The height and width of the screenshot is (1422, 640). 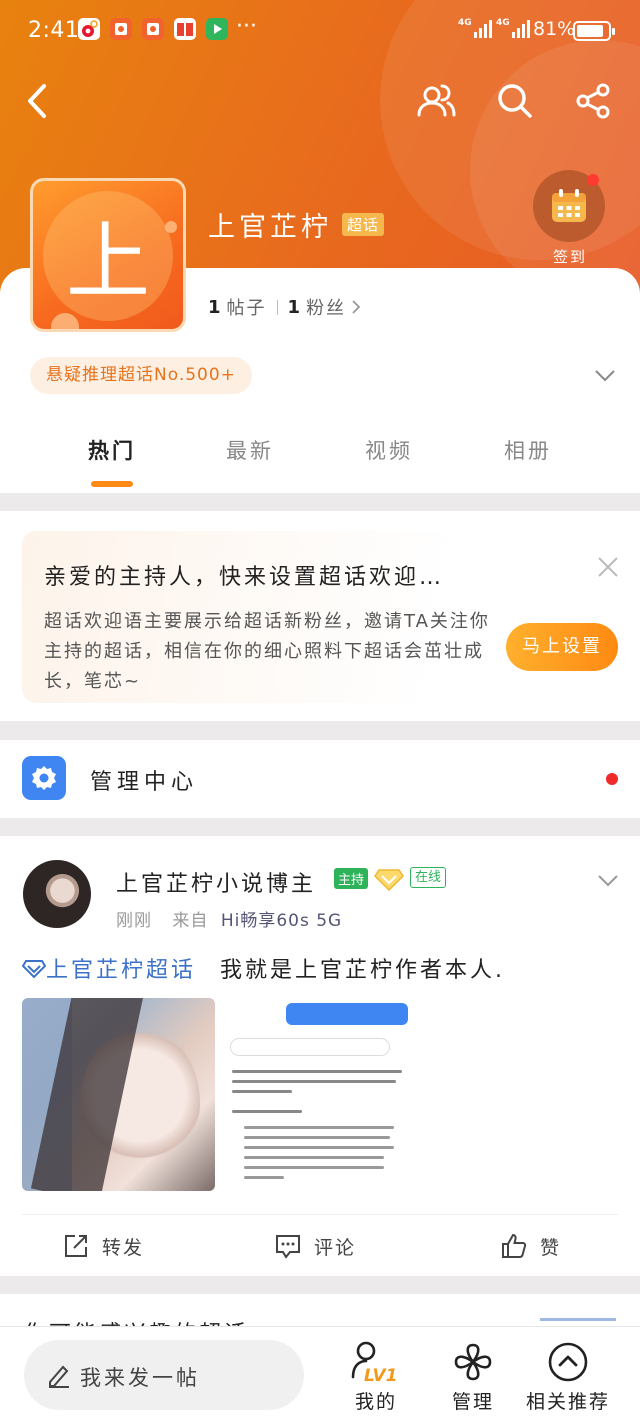 I want to click on pencil-icon, so click(x=59, y=1376).